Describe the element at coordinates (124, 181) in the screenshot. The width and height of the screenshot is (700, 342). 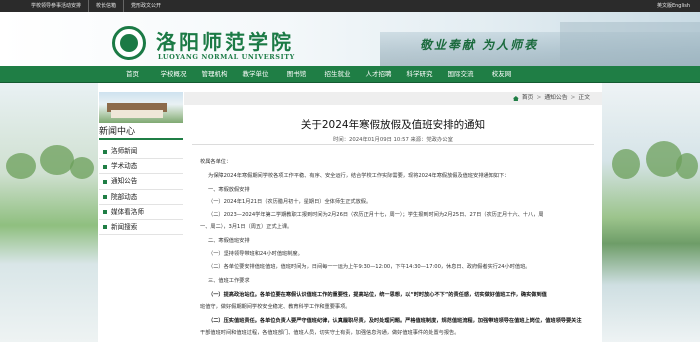
I see `sidebar-item-label: 通知公告` at that location.